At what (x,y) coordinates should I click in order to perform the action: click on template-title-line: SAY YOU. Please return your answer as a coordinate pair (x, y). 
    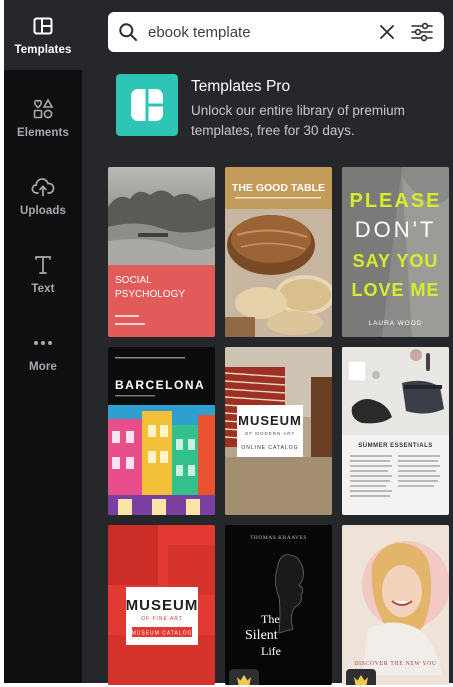
    Looking at the image, I should click on (396, 261).